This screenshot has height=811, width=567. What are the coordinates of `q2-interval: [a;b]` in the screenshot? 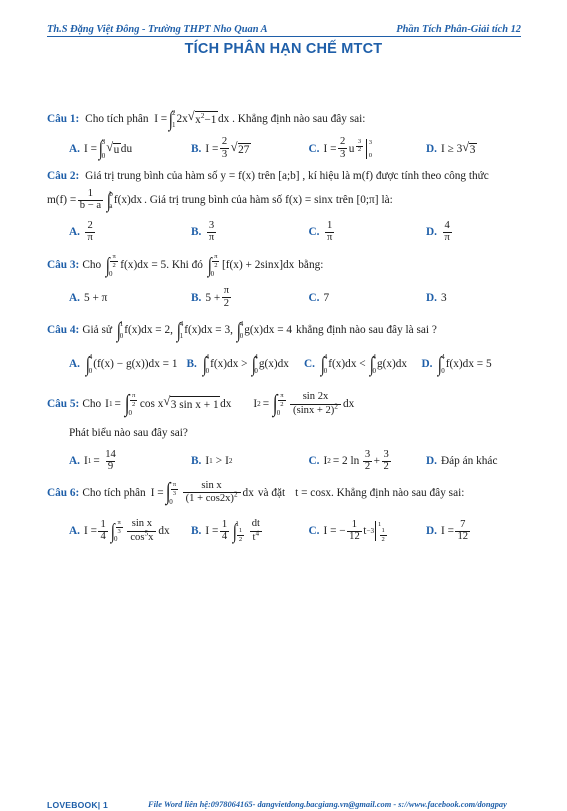 It's located at (289, 176).